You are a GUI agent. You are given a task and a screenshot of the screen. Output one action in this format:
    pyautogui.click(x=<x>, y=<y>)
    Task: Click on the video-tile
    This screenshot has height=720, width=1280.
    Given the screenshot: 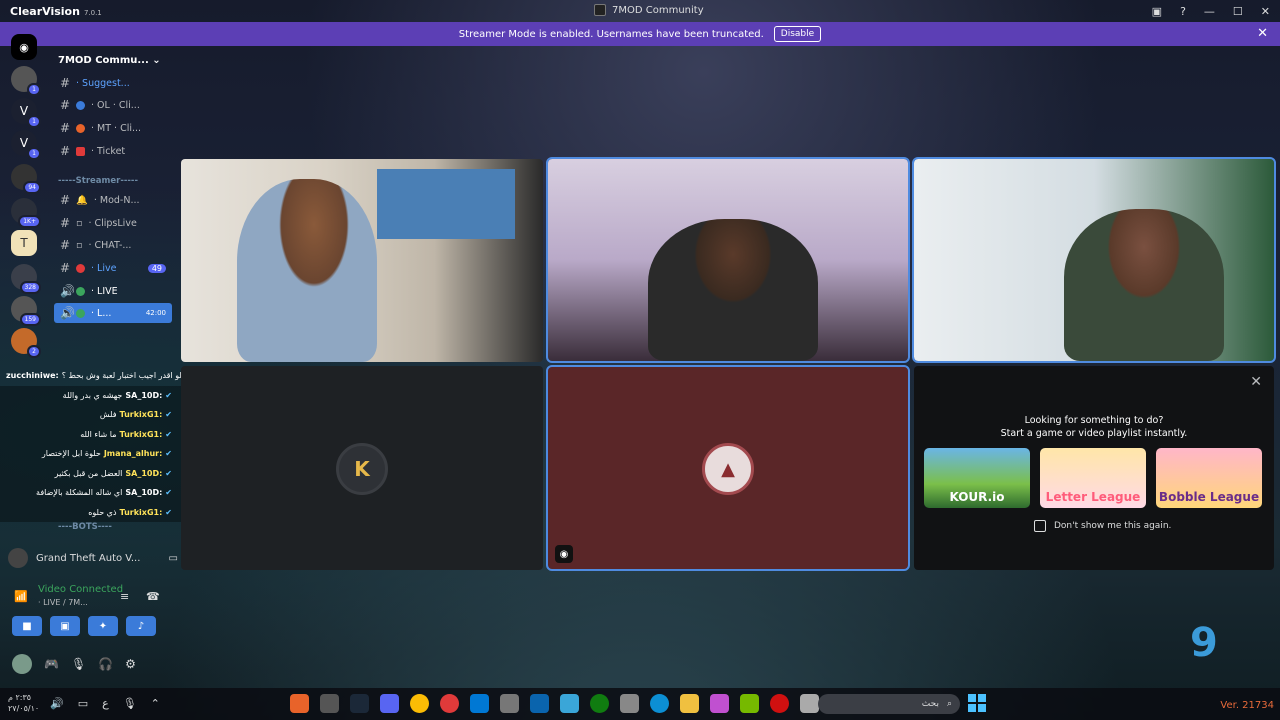 What is the action you would take?
    pyautogui.click(x=362, y=260)
    